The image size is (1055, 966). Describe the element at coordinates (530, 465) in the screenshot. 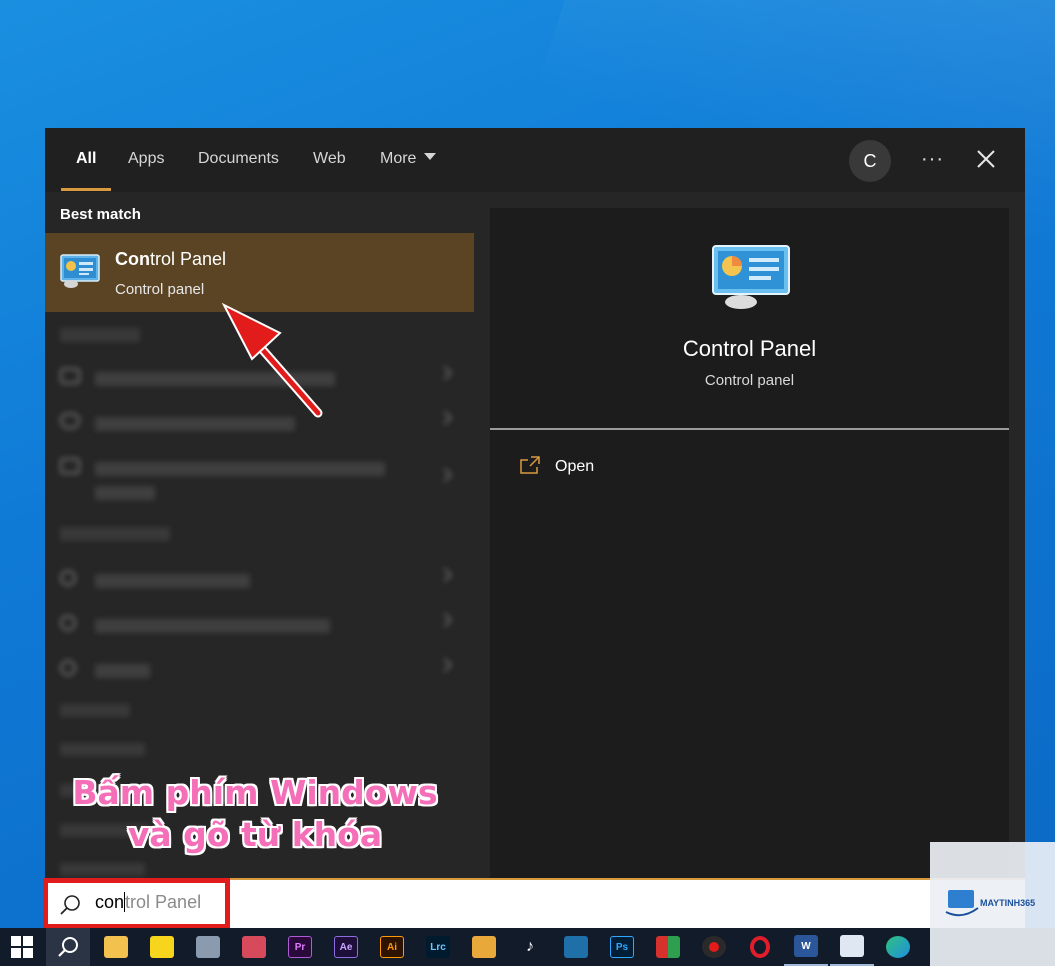

I see `open-icon` at that location.